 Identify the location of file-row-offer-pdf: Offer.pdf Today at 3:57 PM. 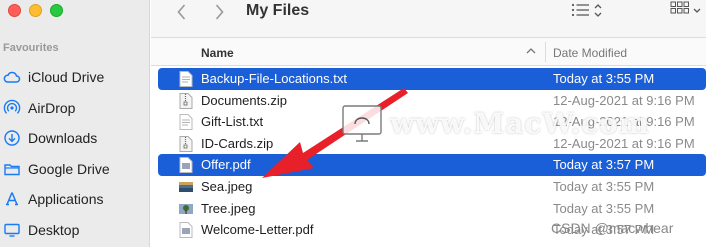
(432, 165).